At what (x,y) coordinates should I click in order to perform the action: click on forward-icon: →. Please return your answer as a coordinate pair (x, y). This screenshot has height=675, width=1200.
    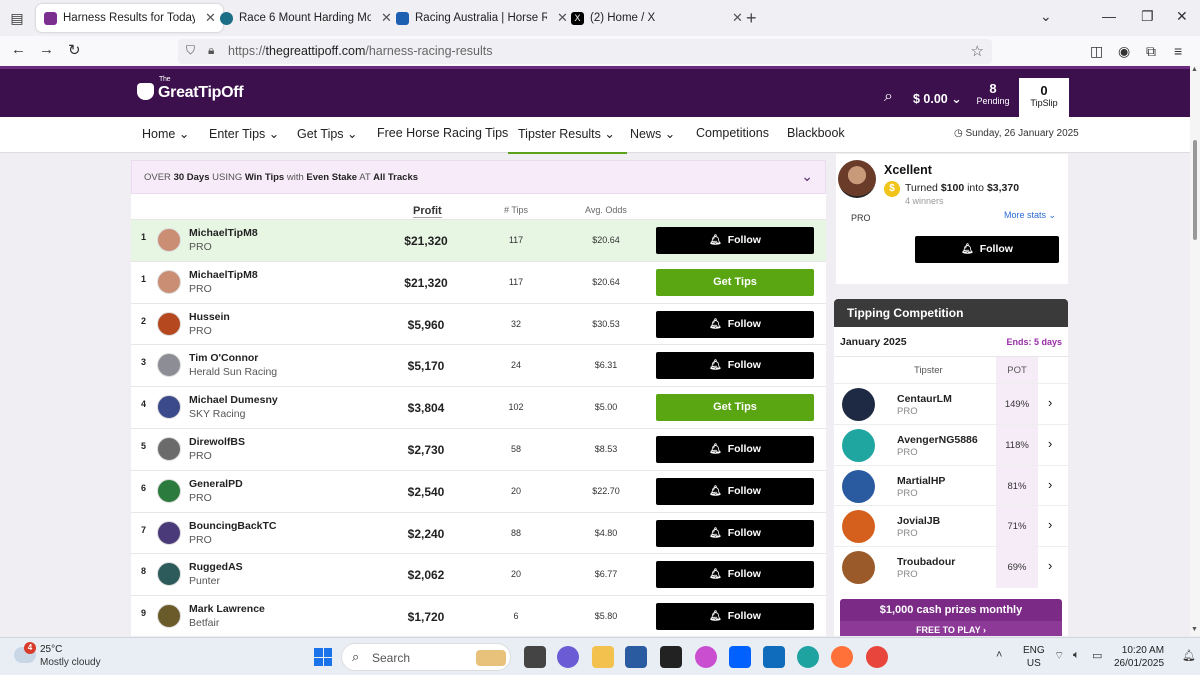
    Looking at the image, I should click on (46, 49).